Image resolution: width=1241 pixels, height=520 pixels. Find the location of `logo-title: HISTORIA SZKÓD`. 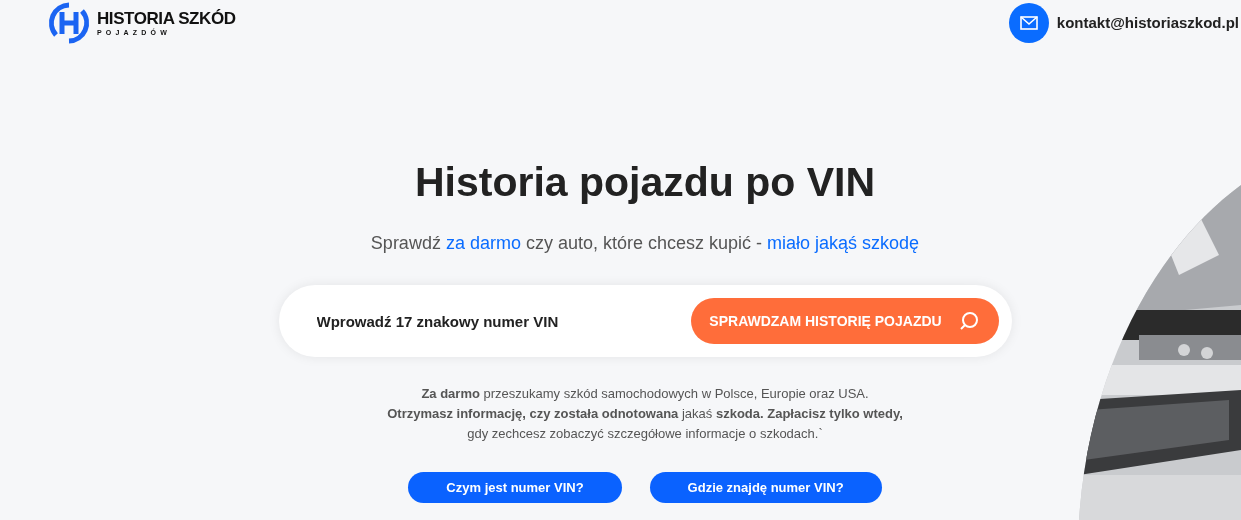

logo-title: HISTORIA SZKÓD is located at coordinates (166, 18).